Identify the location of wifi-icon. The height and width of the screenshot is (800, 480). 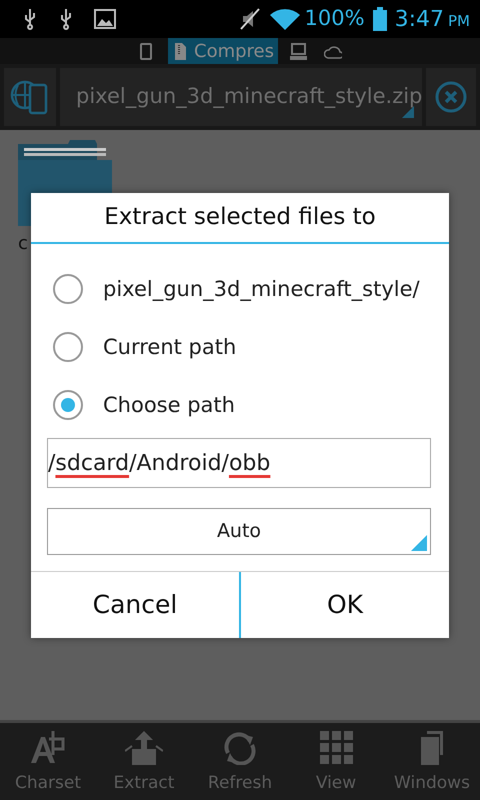
(284, 19).